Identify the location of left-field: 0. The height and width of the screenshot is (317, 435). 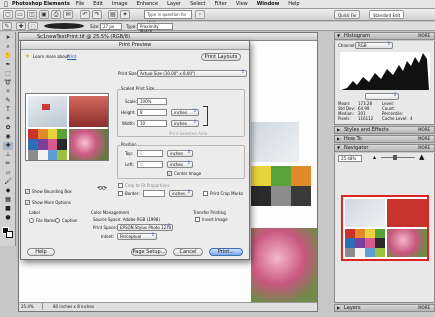
(150, 164).